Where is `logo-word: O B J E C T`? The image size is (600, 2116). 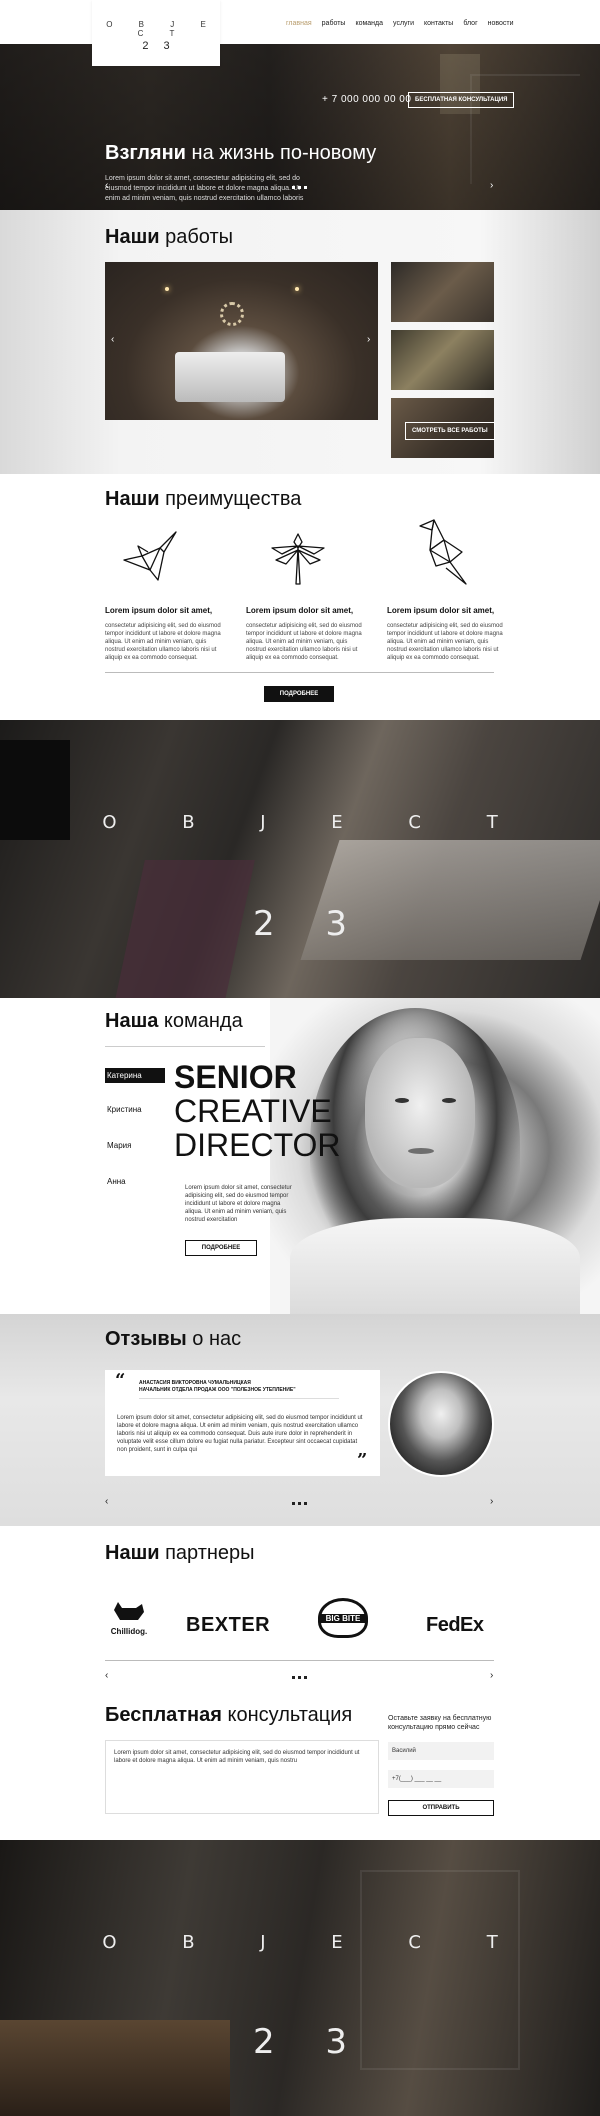
logo-word: O B J E C T is located at coordinates (162, 29).